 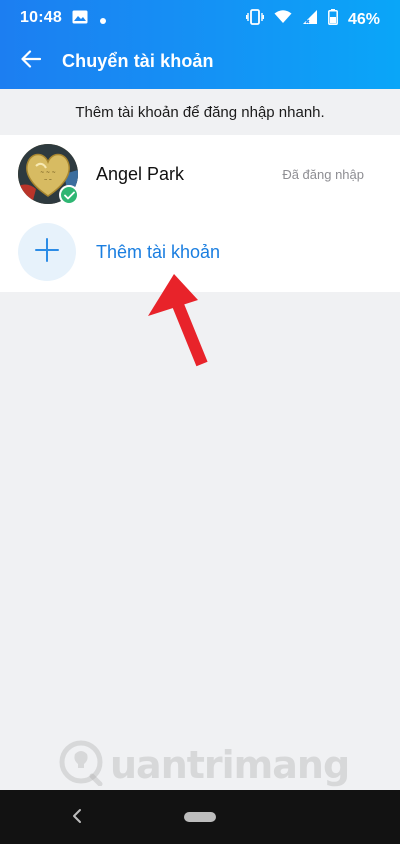 What do you see at coordinates (333, 19) in the screenshot?
I see `battery-icon` at bounding box center [333, 19].